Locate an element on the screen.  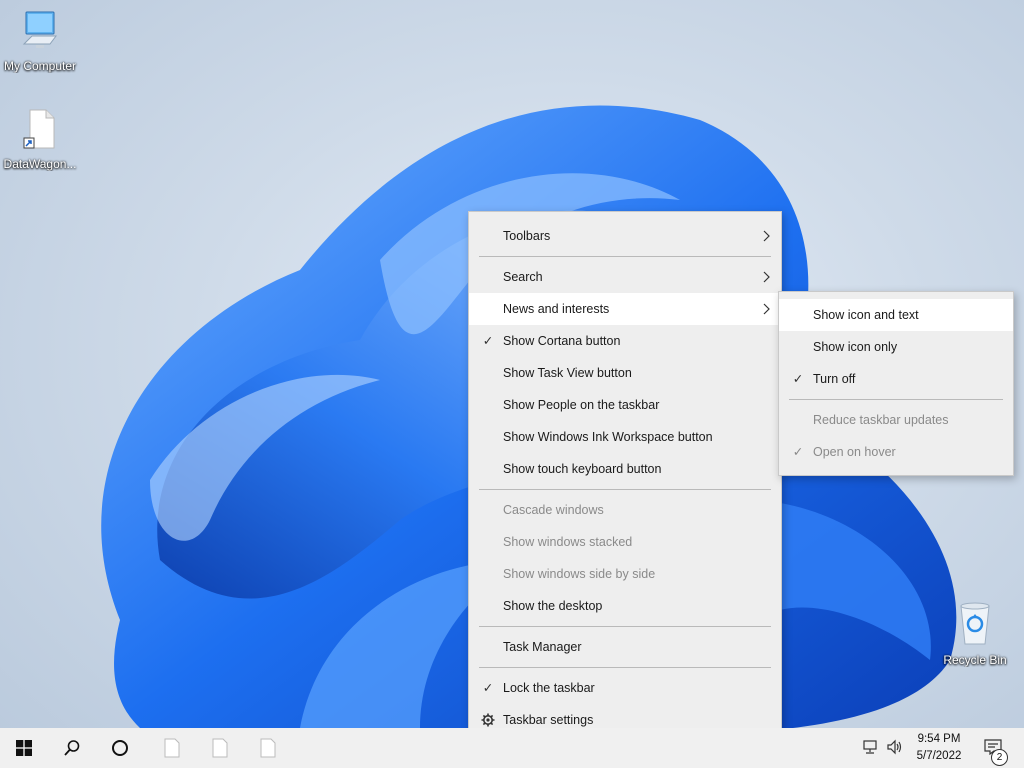
menu-item-label: Show windows side by side is located at coordinates (579, 574).